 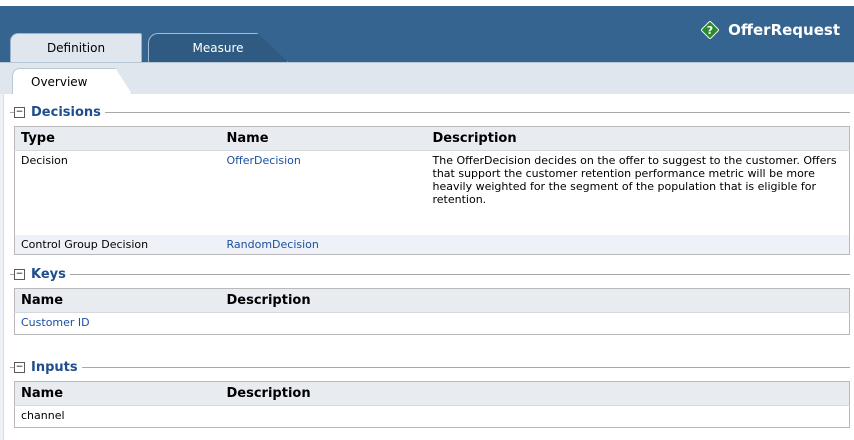 What do you see at coordinates (54, 367) in the screenshot?
I see `inputs-title: Inputs` at bounding box center [54, 367].